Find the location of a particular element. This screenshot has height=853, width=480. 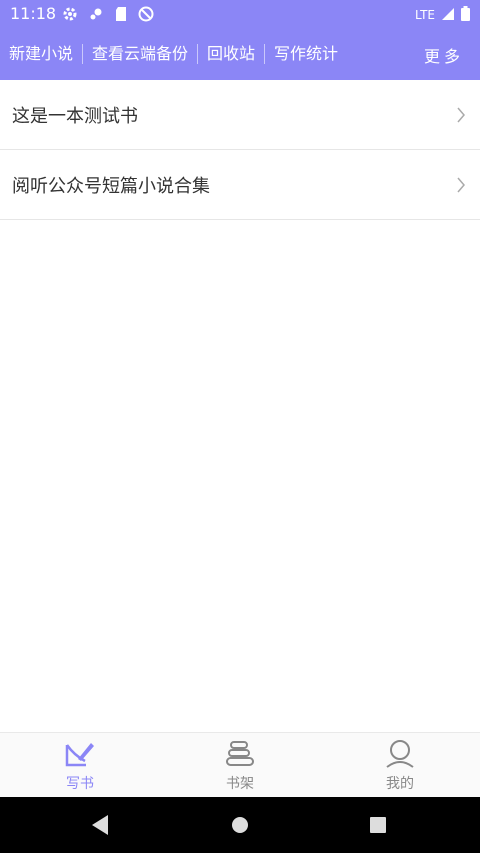

bottom-tab-bar: 写书 书架 我的 is located at coordinates (240, 765).